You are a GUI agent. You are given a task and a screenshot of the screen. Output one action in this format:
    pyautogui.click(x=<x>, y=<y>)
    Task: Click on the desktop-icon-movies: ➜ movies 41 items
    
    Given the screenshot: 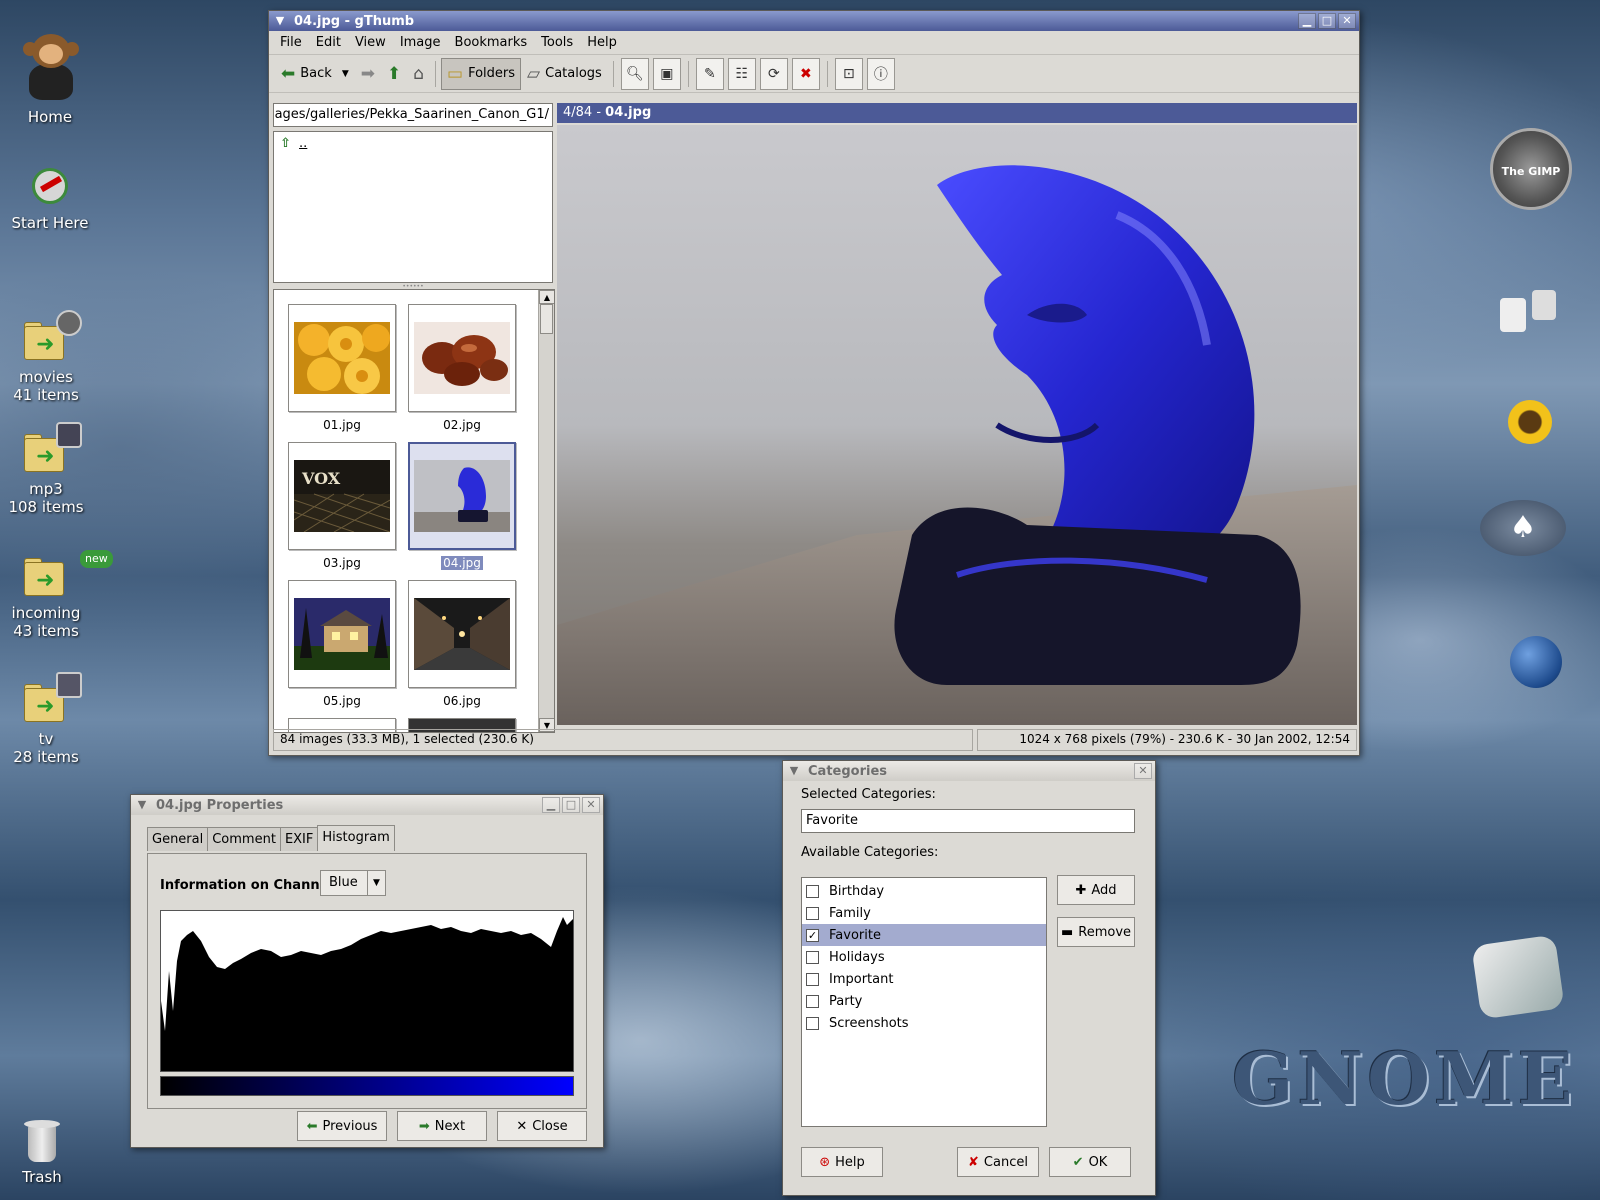 What is the action you would take?
    pyautogui.click(x=47, y=357)
    